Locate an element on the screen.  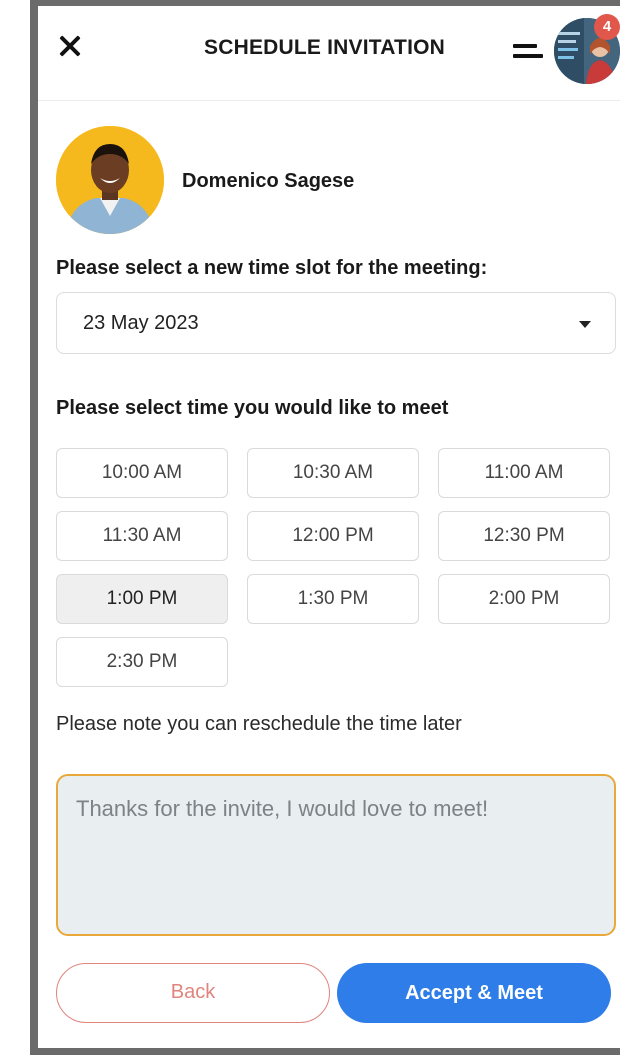
back-button: Back is located at coordinates (193, 993).